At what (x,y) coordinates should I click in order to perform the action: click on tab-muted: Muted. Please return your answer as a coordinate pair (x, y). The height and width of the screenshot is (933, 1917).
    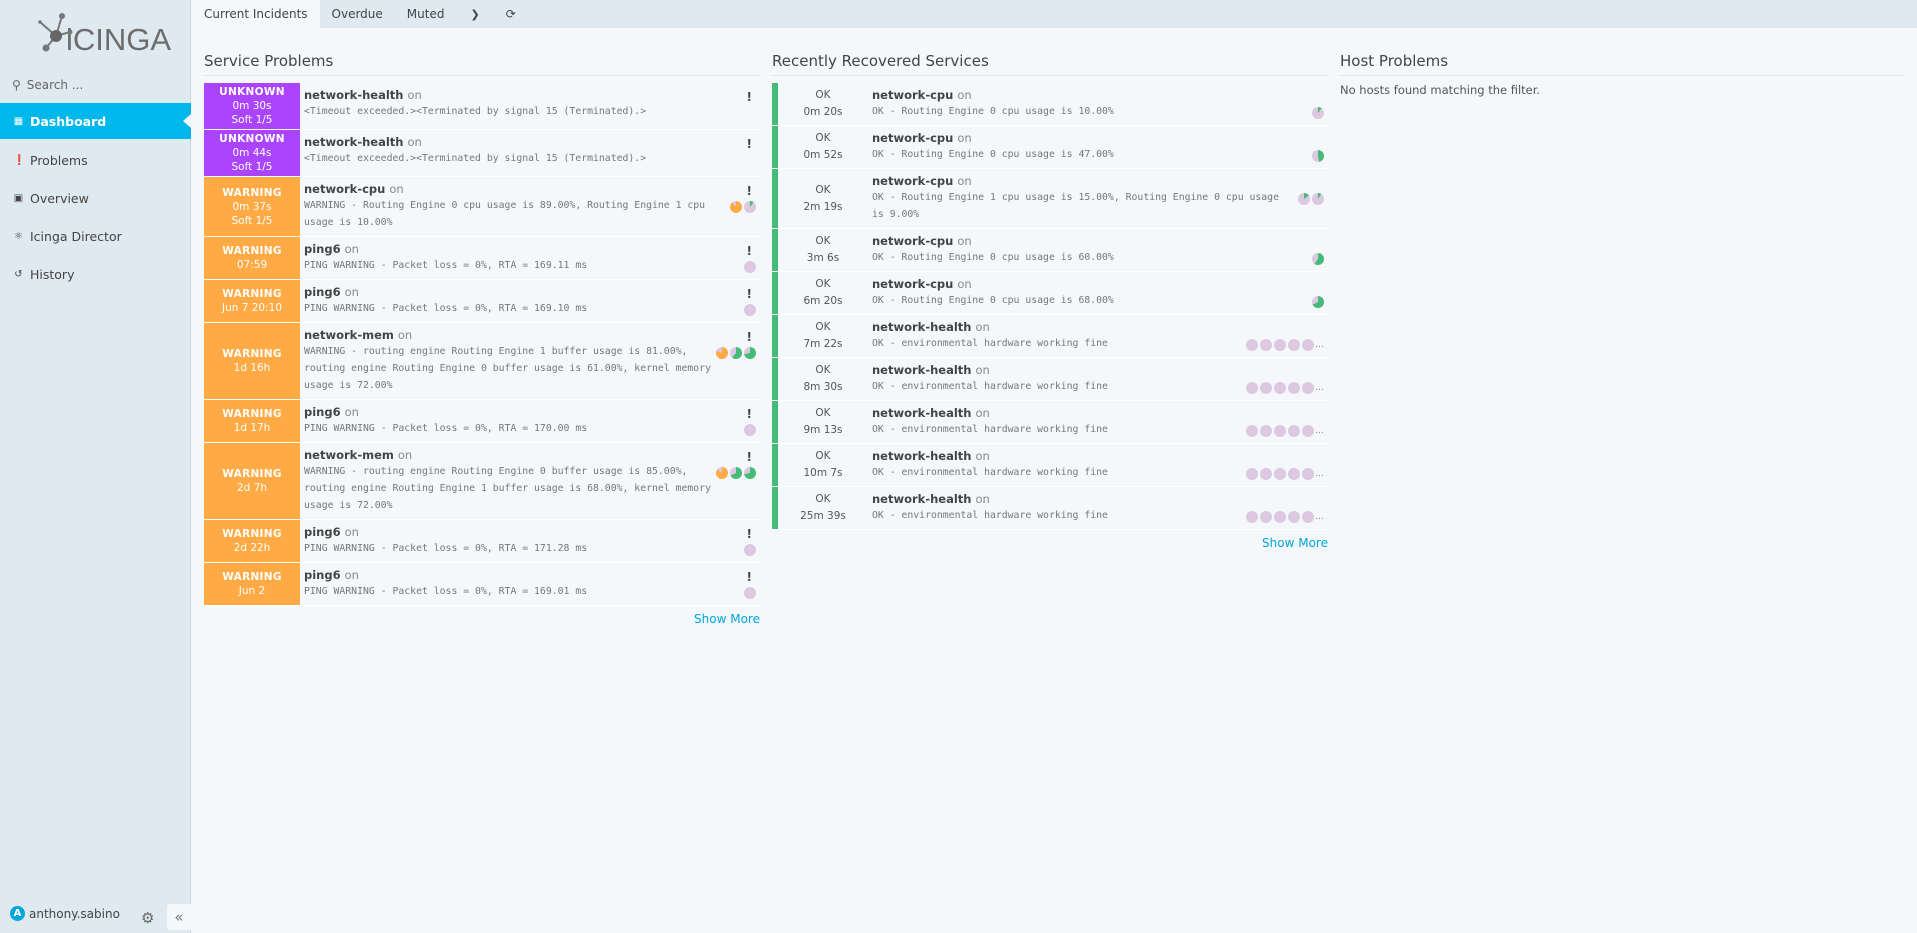
    Looking at the image, I should click on (426, 14).